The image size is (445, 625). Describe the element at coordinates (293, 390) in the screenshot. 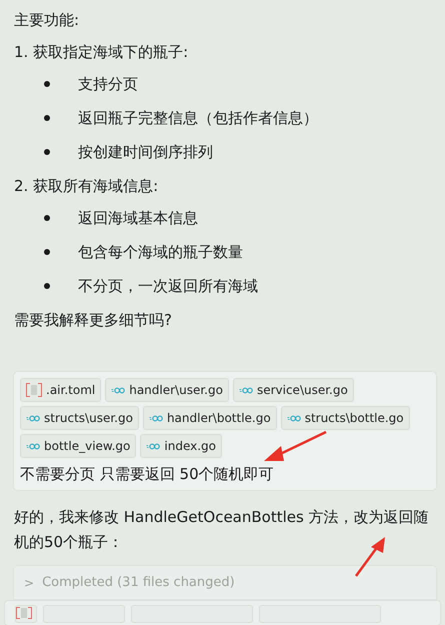

I see `file-chip: service\user.go` at that location.